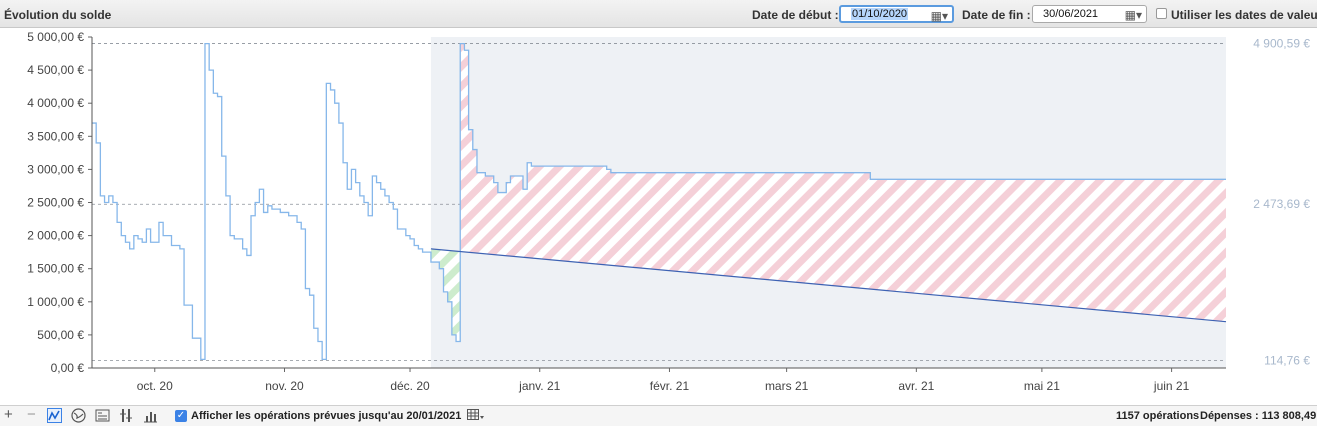 The width and height of the screenshot is (1317, 426). What do you see at coordinates (126, 415) in the screenshot?
I see `bars-icon` at bounding box center [126, 415].